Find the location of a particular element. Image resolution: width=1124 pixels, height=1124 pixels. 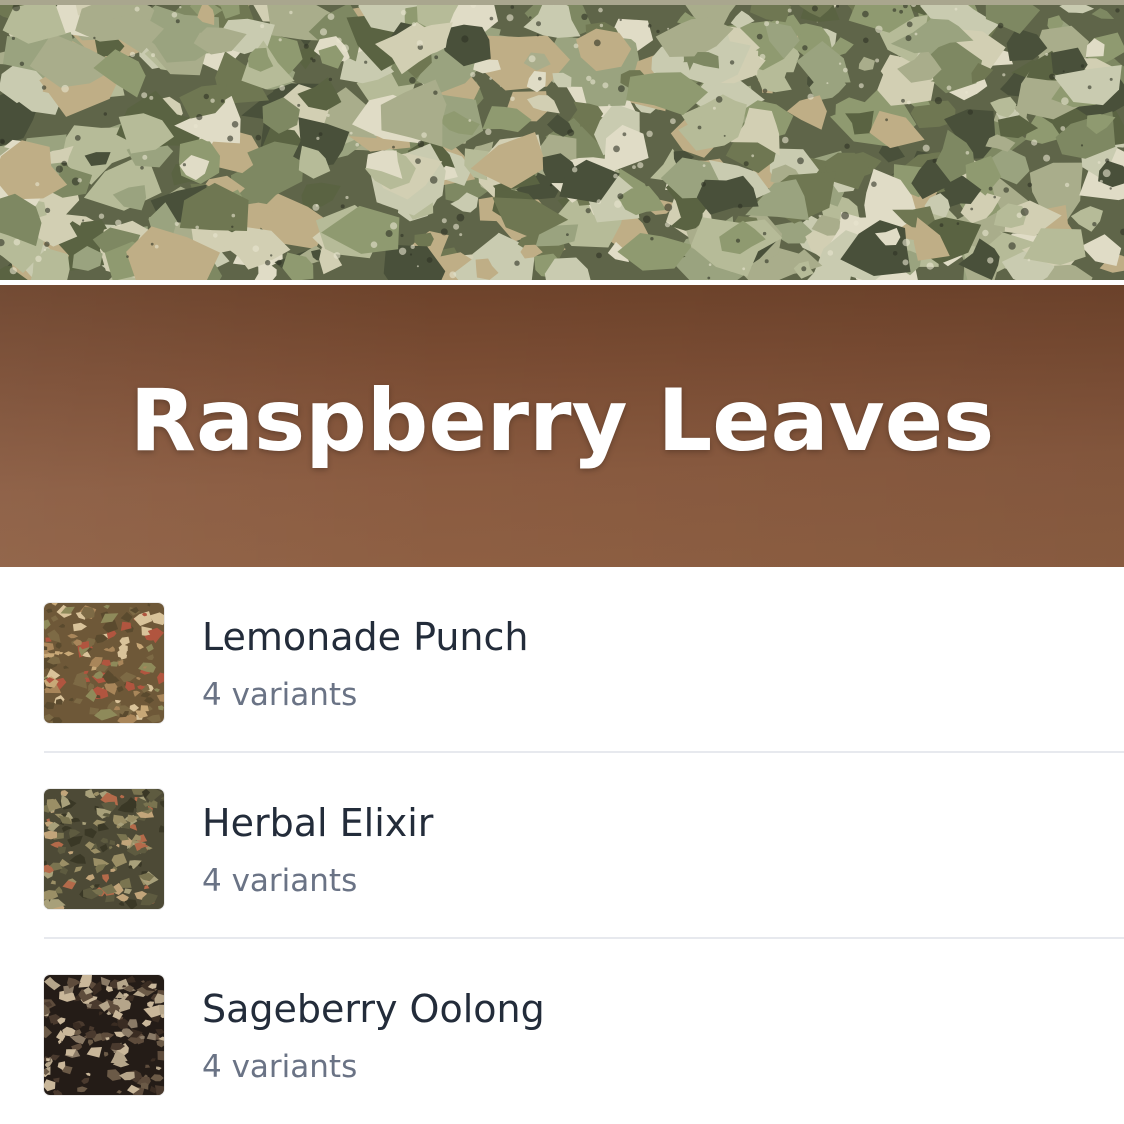

product-name: Herbal Elixir is located at coordinates (318, 823).